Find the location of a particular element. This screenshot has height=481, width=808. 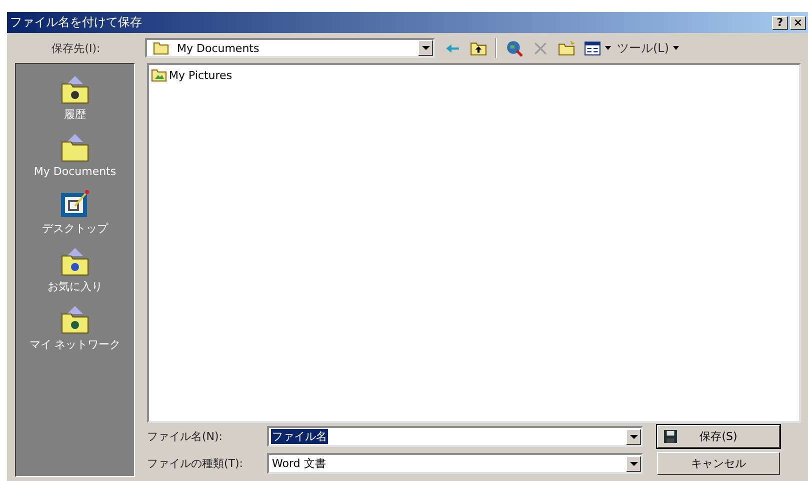

place-item: お気に入り is located at coordinates (75, 270).